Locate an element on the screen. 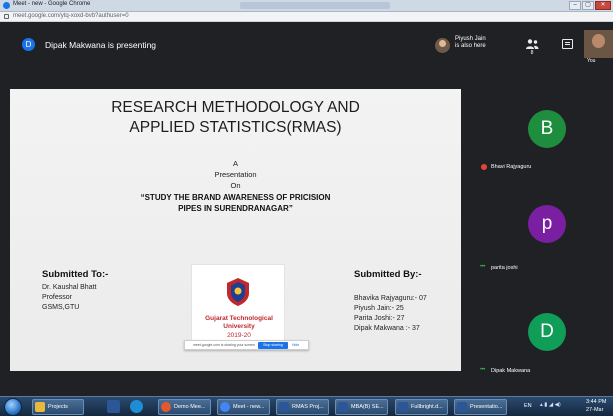 This screenshot has height=416, width=613. participant-avatar: B is located at coordinates (547, 129).